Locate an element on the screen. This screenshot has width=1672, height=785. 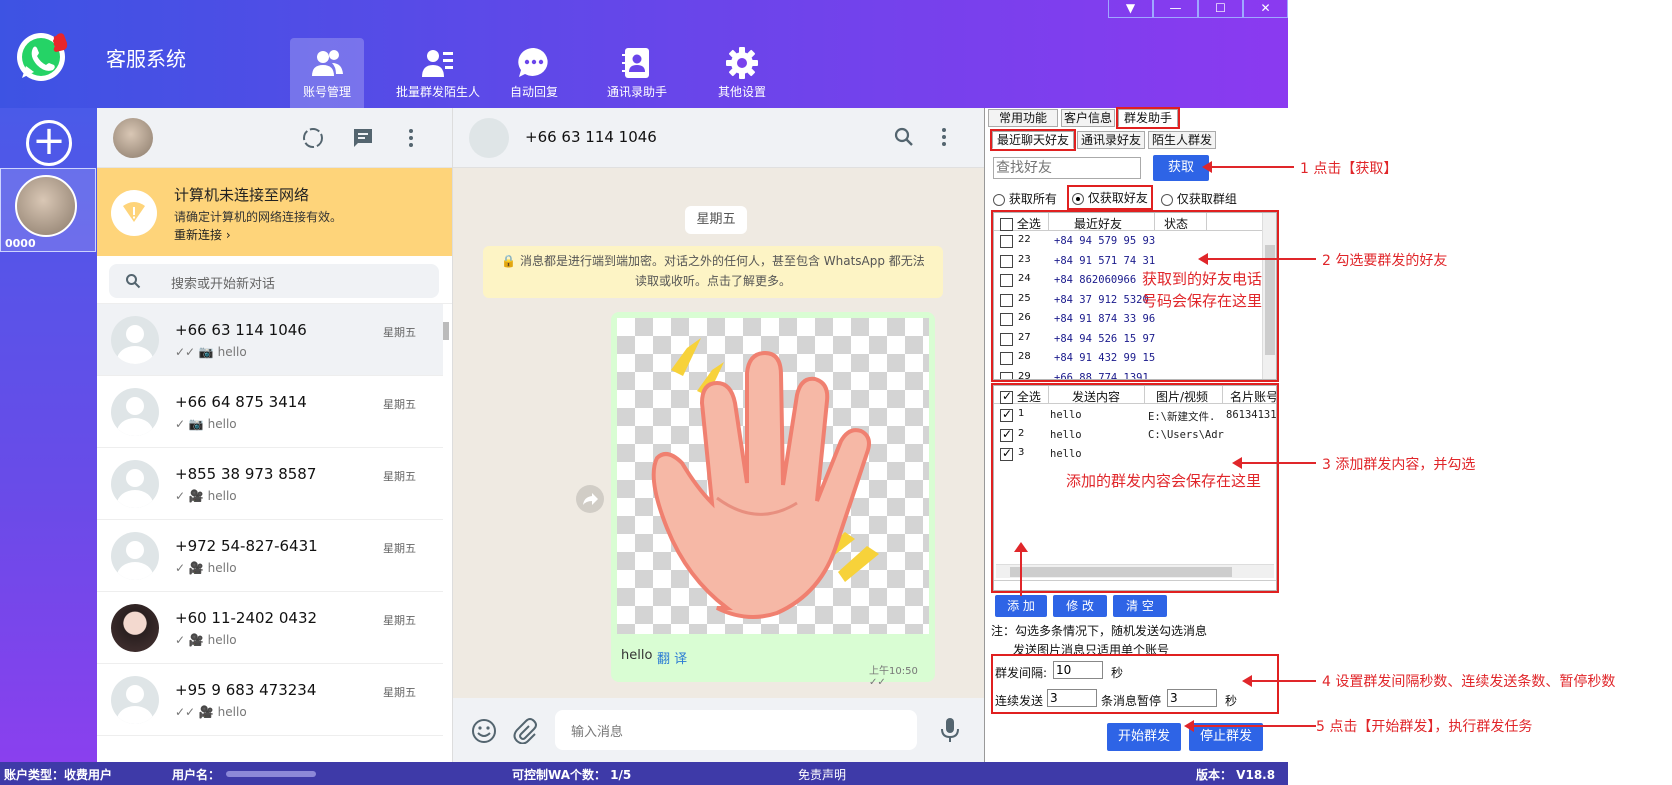
message-input: 输入消息 is located at coordinates (736, 730).